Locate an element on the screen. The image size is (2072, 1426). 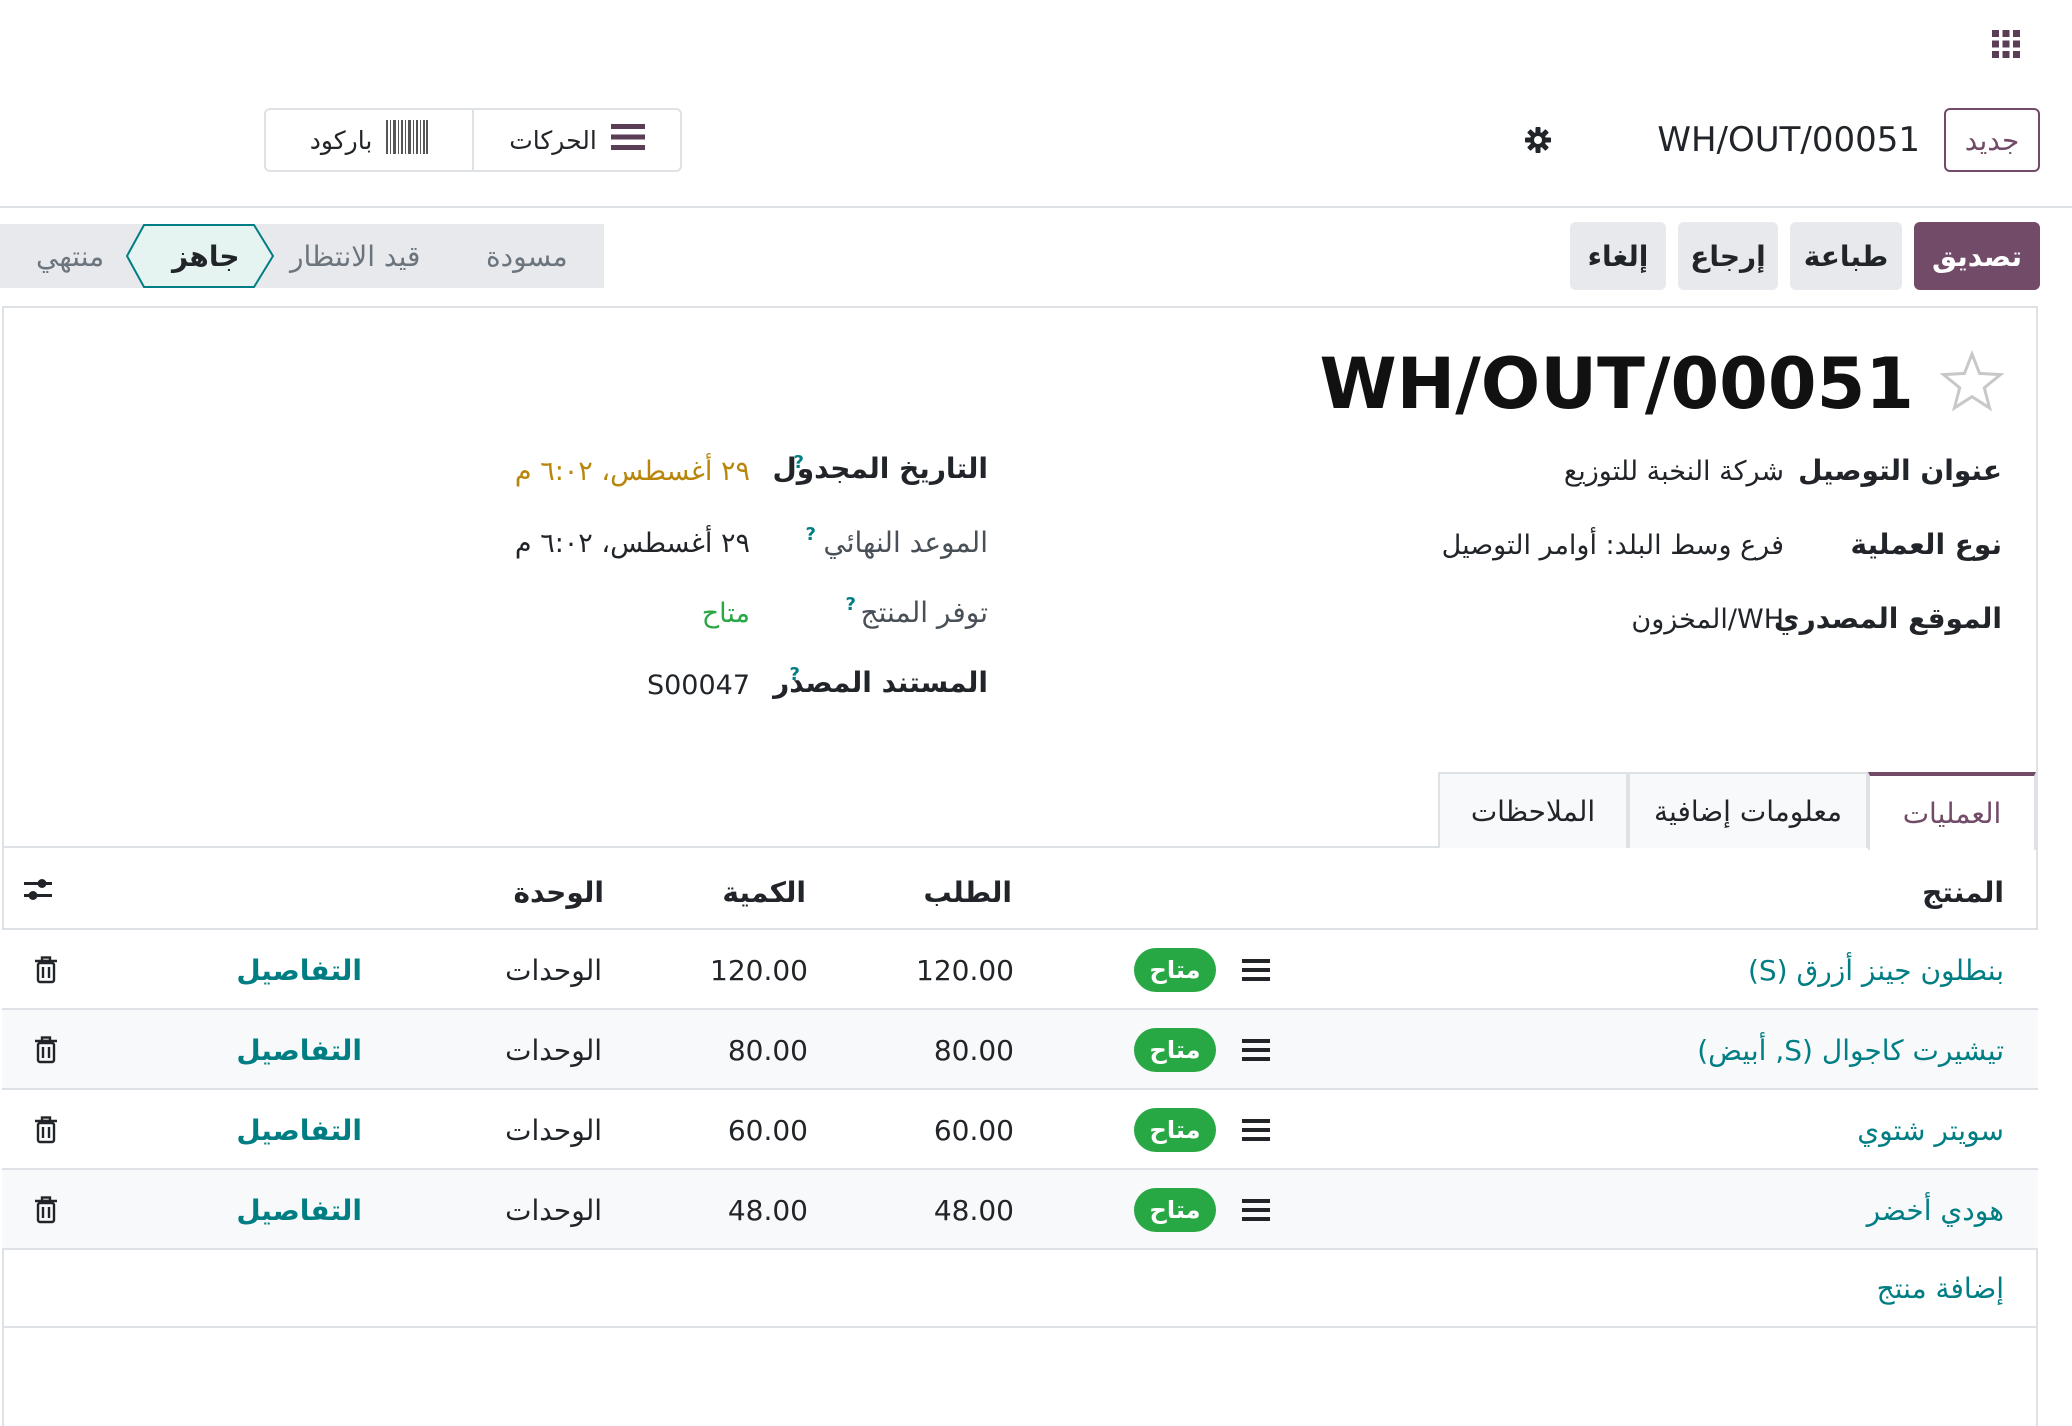
stage-ready: جاهز is located at coordinates (206, 256).